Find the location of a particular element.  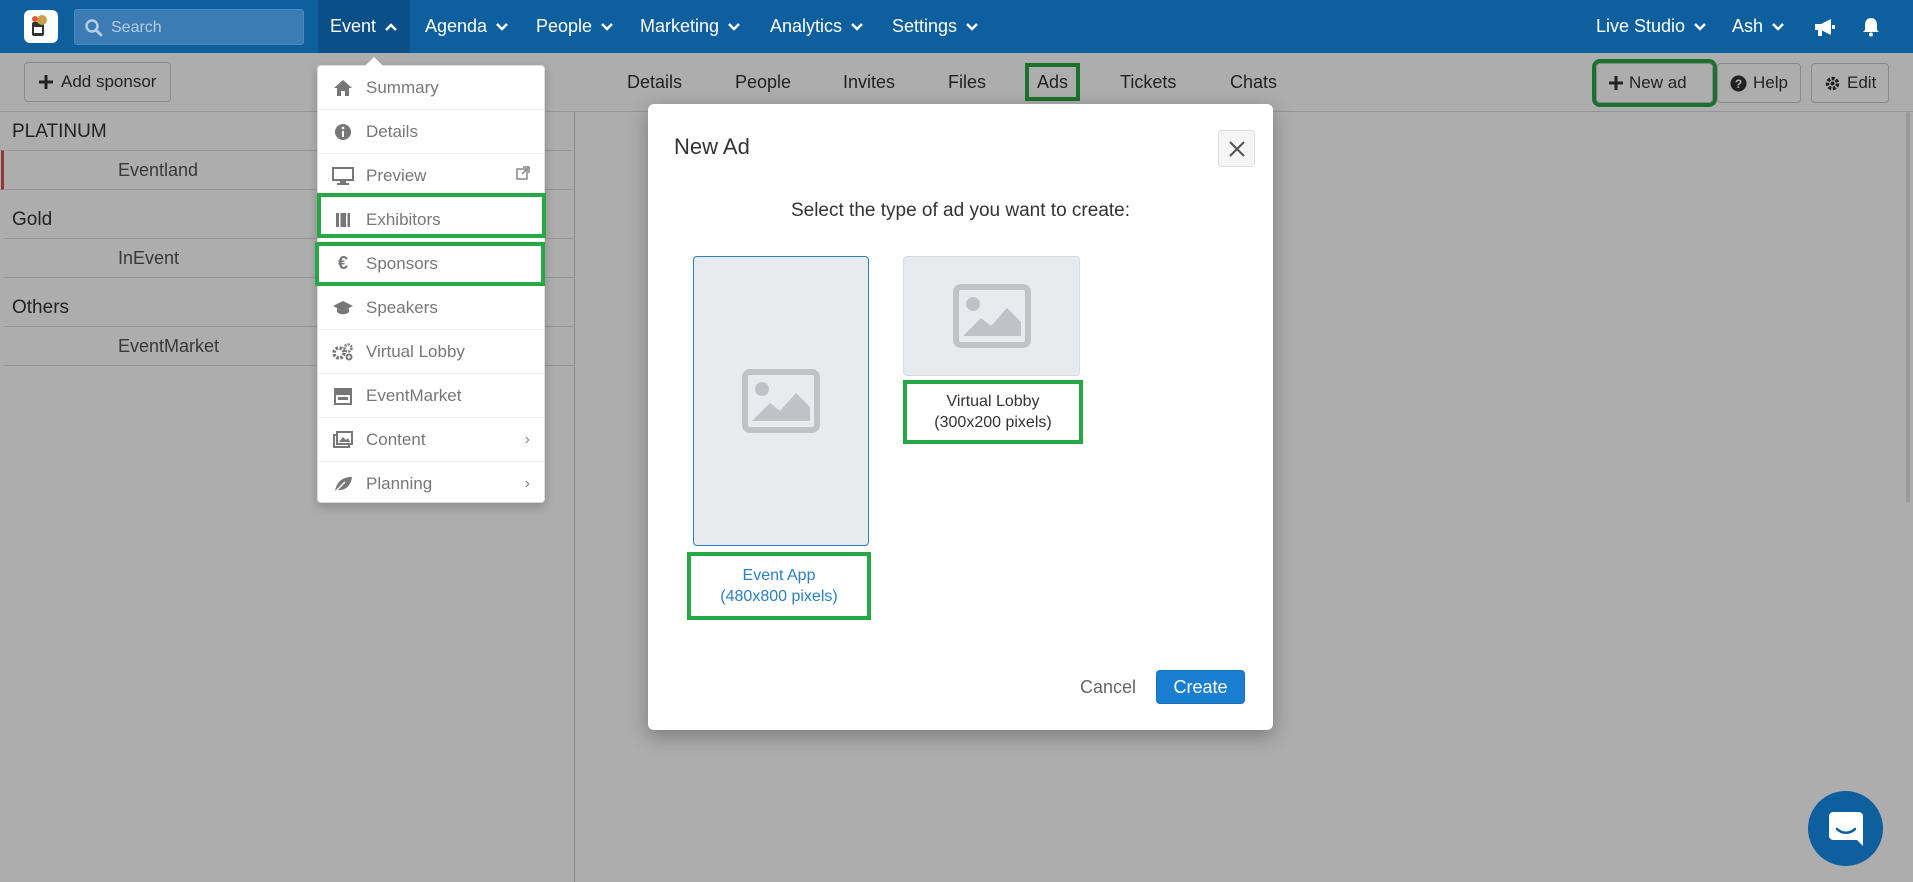

menu-item-exhibitors: Exhibitors is located at coordinates (431, 220).